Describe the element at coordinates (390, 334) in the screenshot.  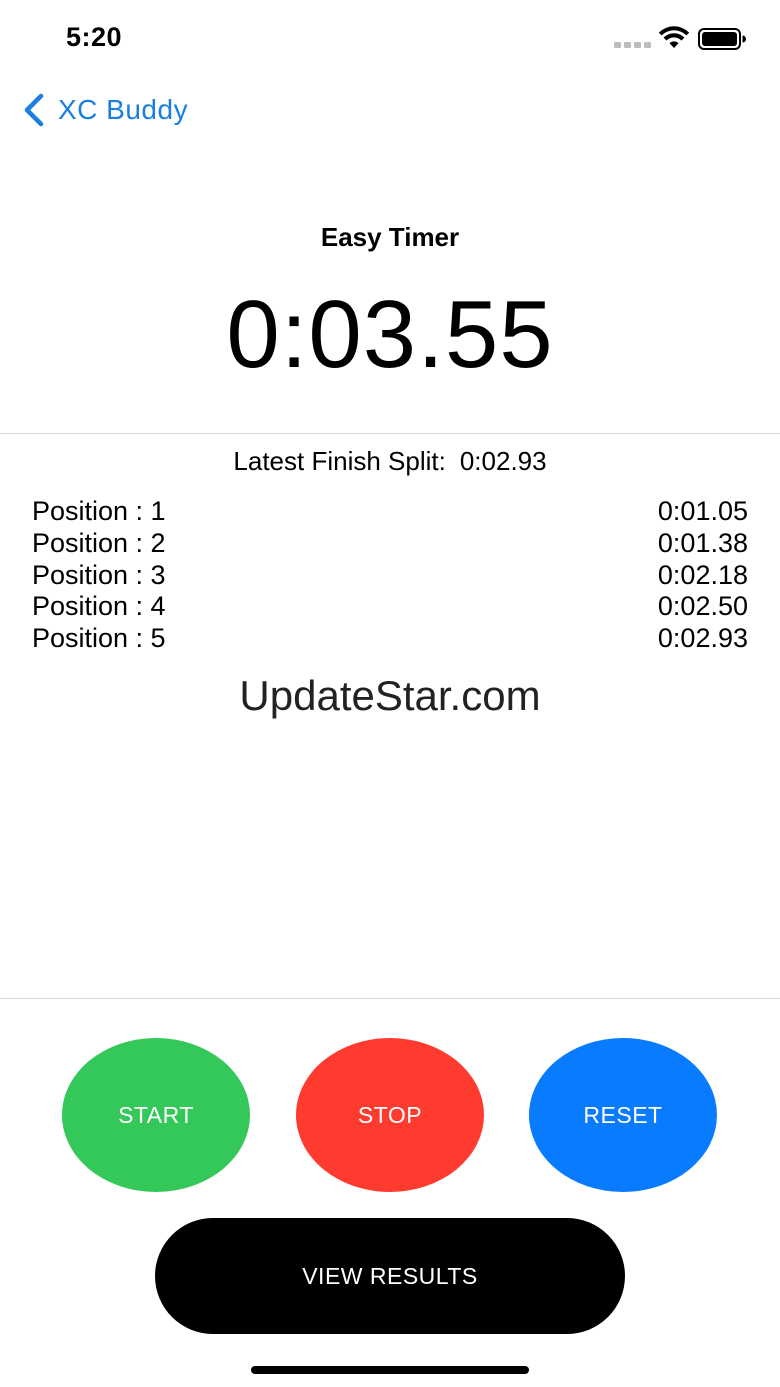
I see `timer-display: 0:03.55` at that location.